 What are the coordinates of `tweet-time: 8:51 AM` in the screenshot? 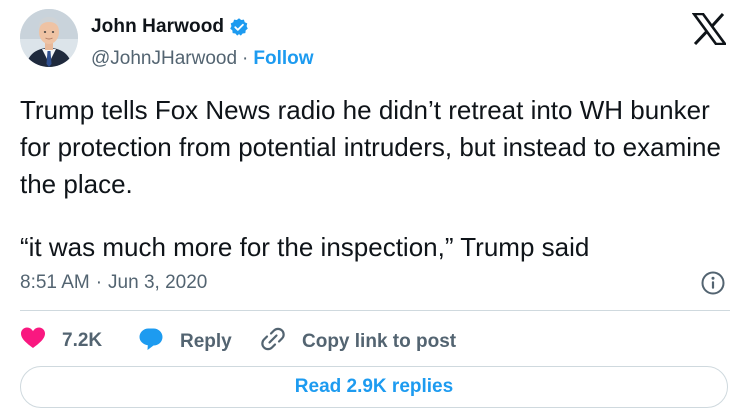 It's located at (55, 282).